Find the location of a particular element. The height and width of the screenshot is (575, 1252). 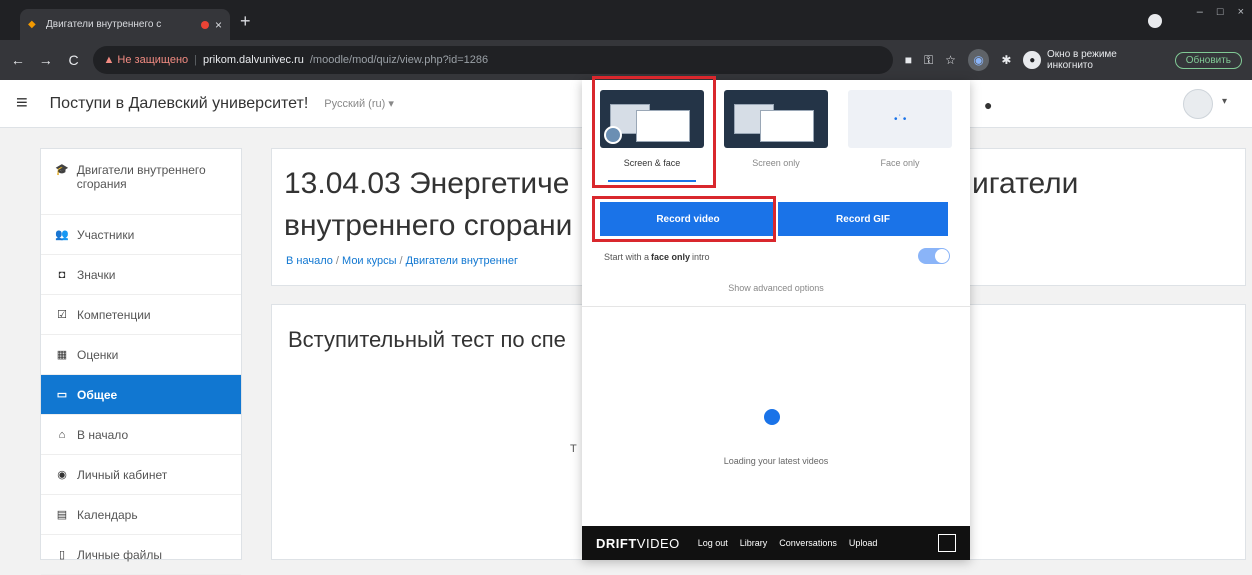

sidebar-item-course: 🎓 Двигатели внутреннего сгорания is located at coordinates (141, 182).